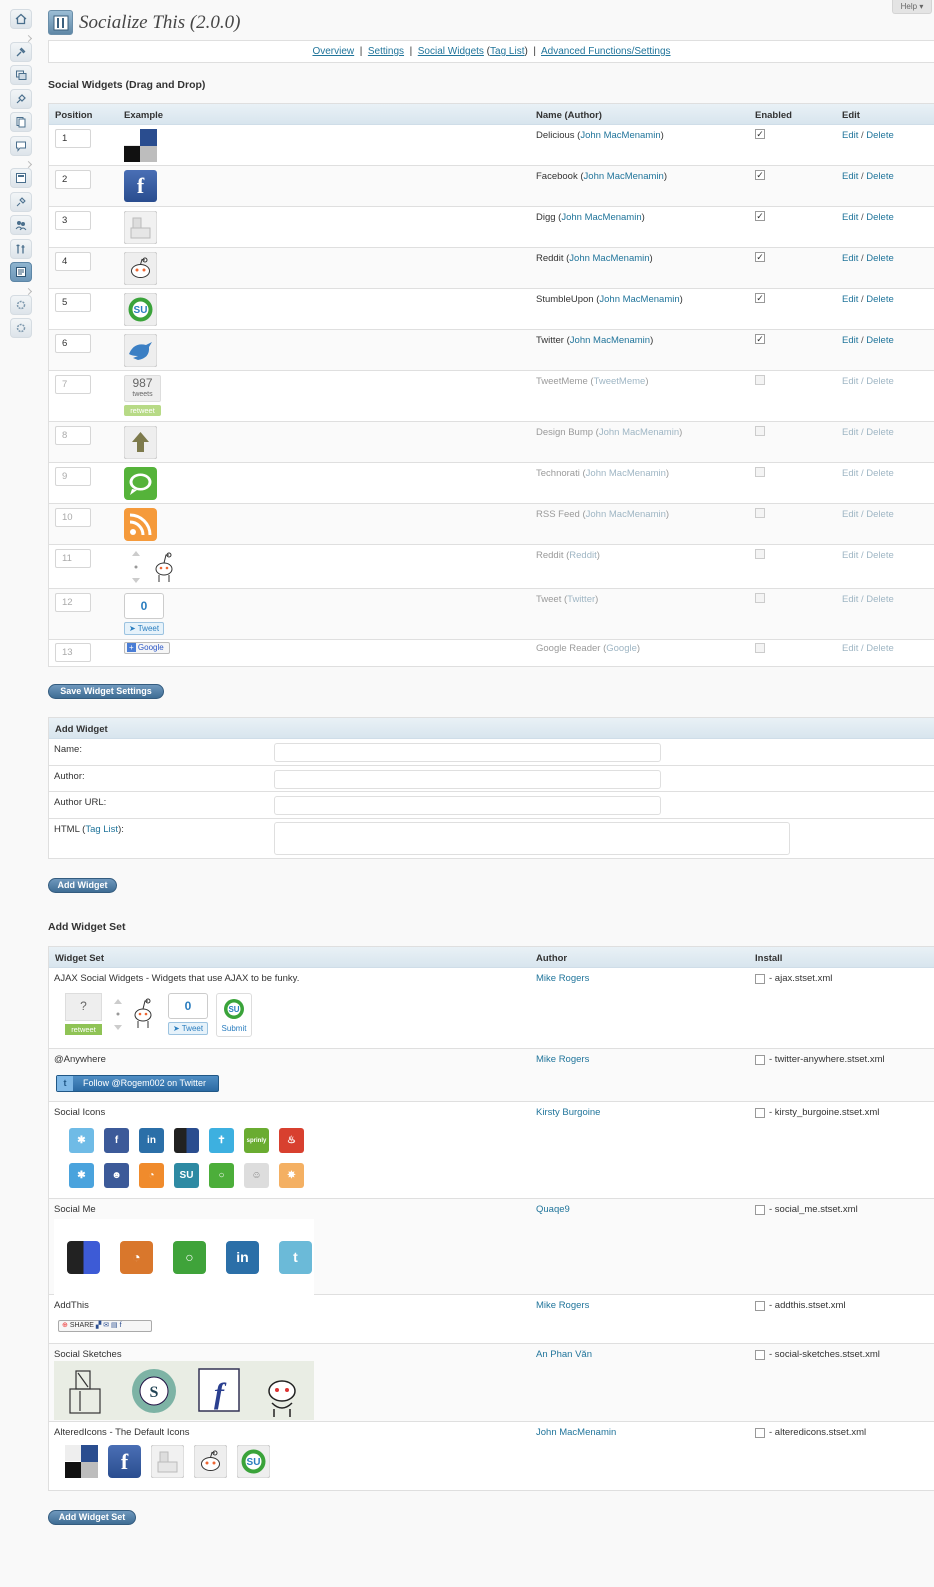  Describe the element at coordinates (73, 384) in the screenshot. I see `position-input: 7` at that location.